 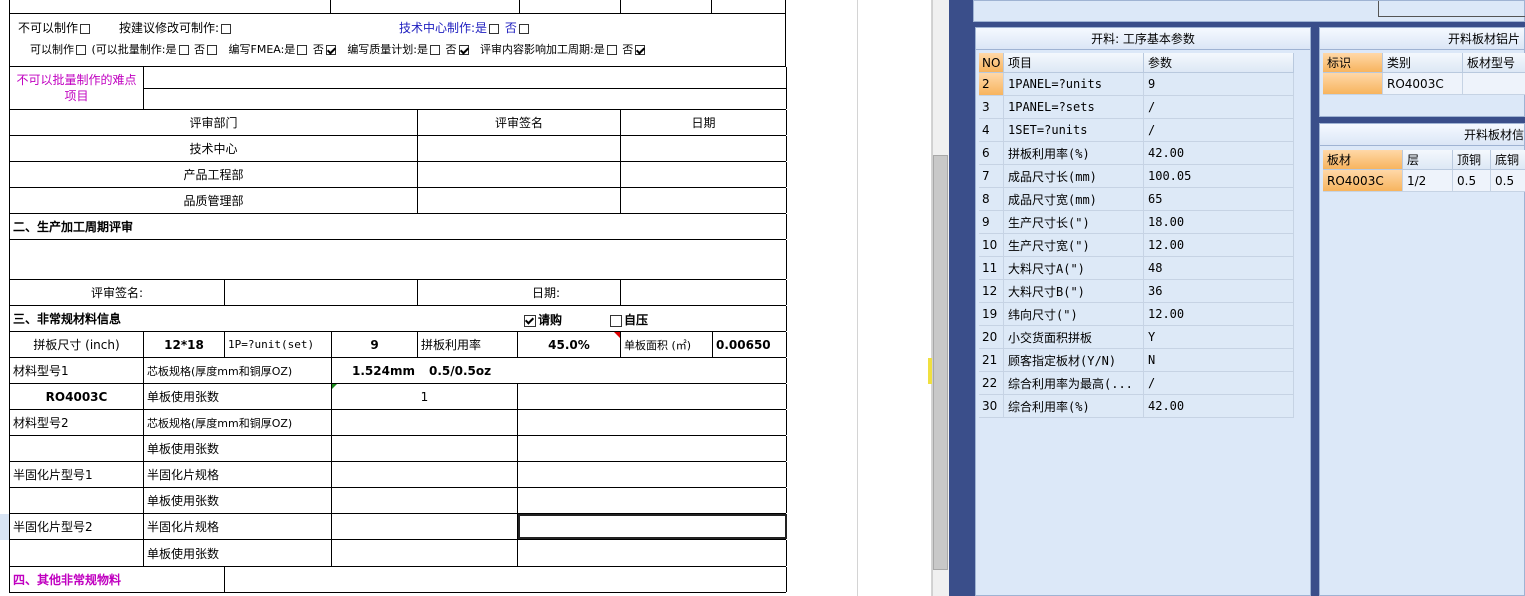 I want to click on fmea-no-checkbox, so click(x=330, y=50).